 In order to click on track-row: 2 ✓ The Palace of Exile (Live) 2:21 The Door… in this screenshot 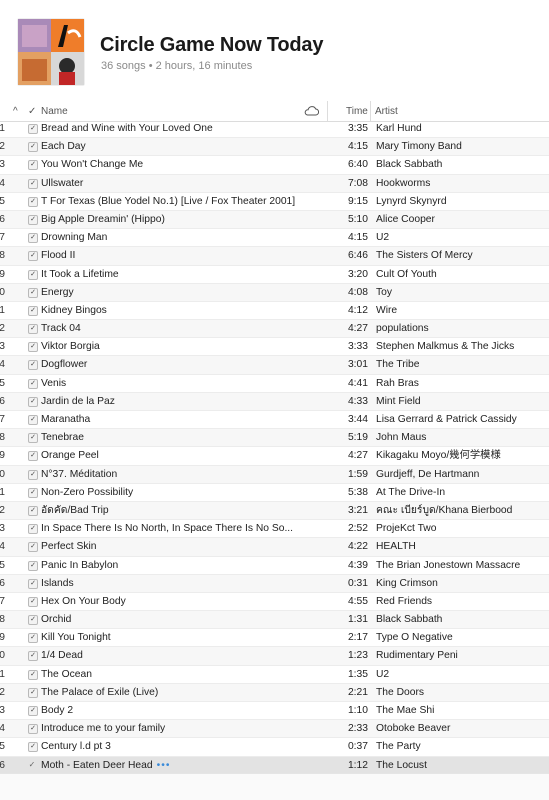, I will do `click(274, 692)`.